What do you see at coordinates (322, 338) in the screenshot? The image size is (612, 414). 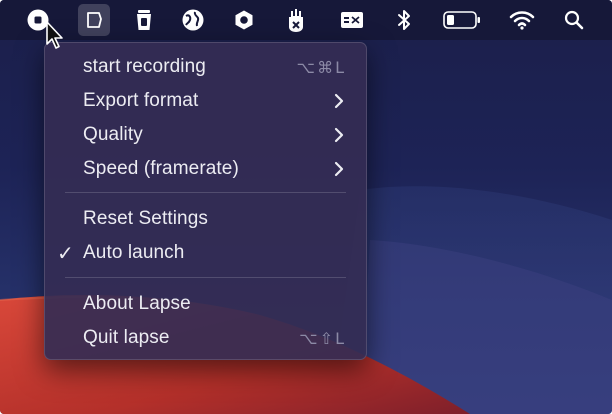 I see `keyboard-shortcut: ⌥⇧L` at bounding box center [322, 338].